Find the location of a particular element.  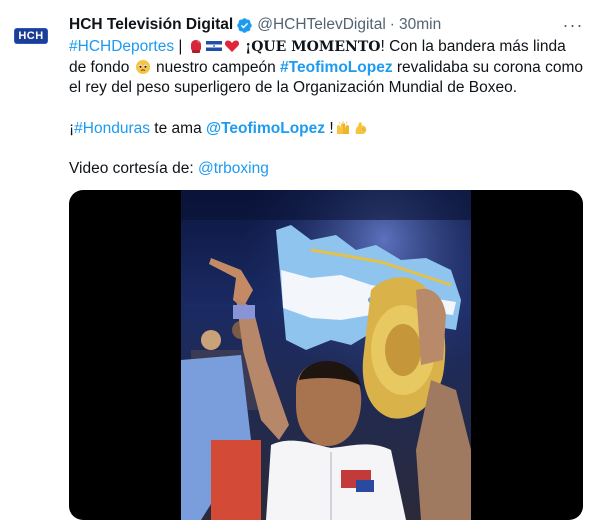

text-pipe: | is located at coordinates (178, 46).